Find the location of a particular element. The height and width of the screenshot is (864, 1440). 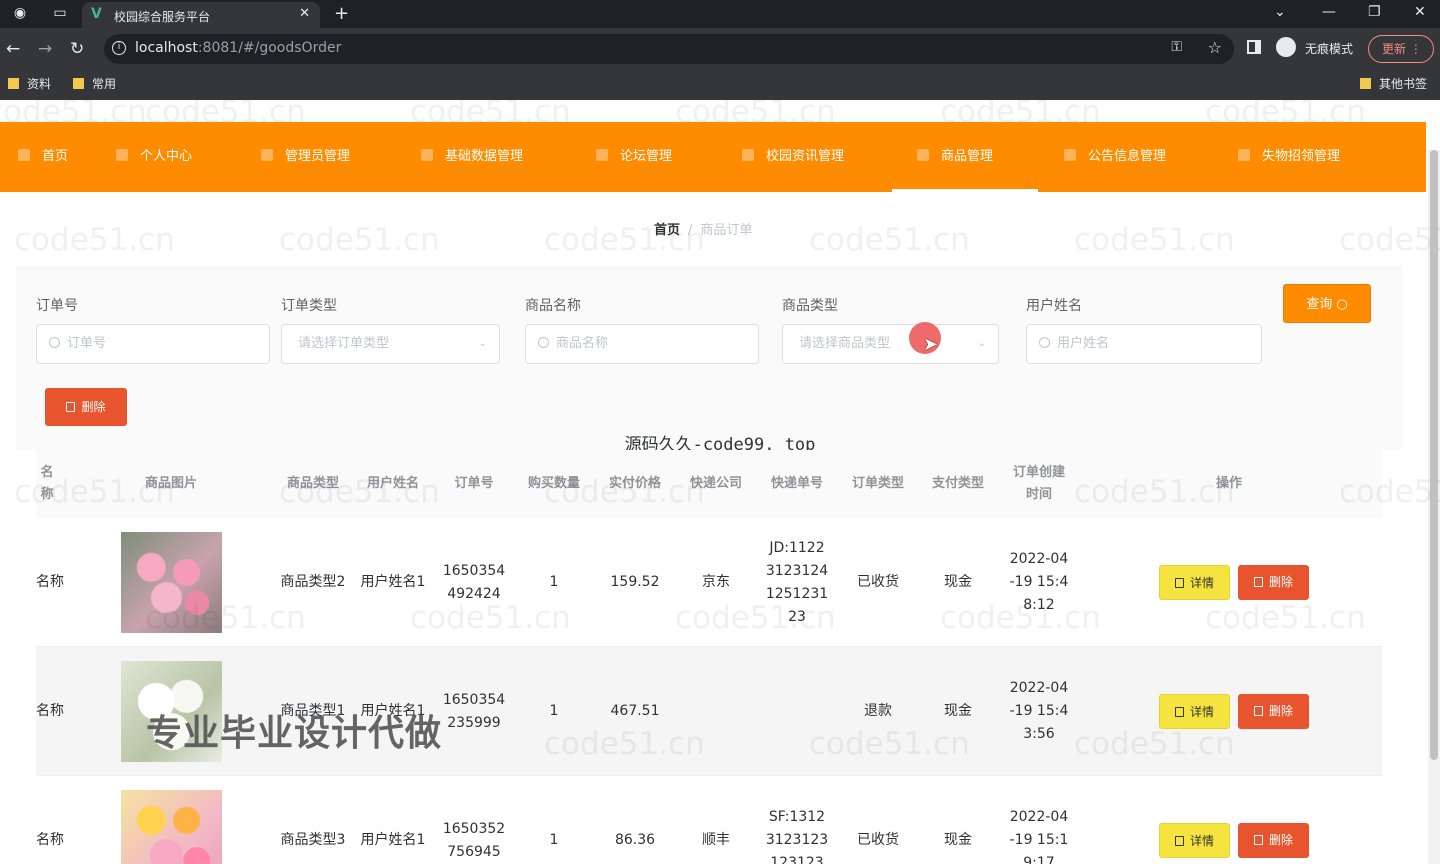

cell-line: 3:56 is located at coordinates (1039, 734).